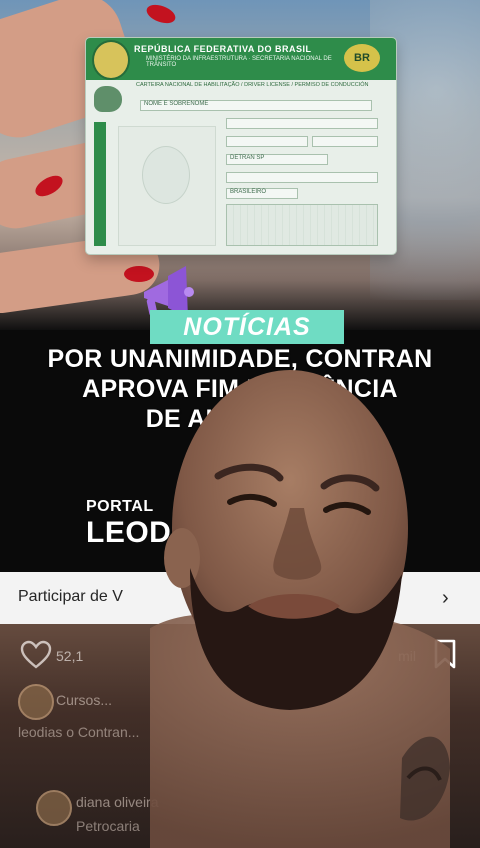  Describe the element at coordinates (247, 158) in the screenshot. I see `card-field-a: DETRAN SP` at that location.